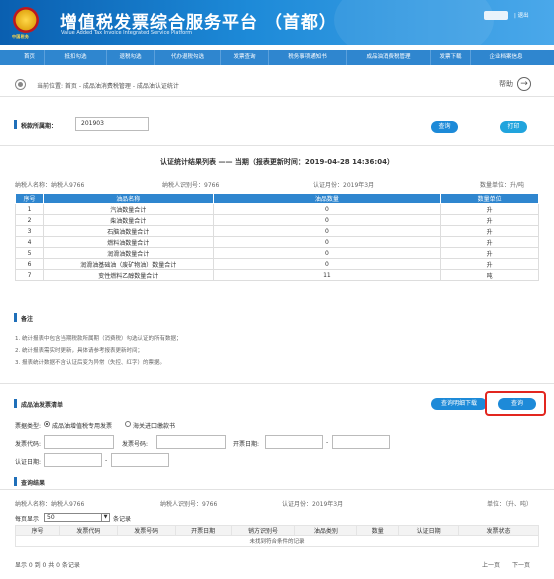 The width and height of the screenshot is (554, 579). Describe the element at coordinates (98, 339) in the screenshot. I see `note-line: 1. 统计报表中包含当期税款所属期（消费税）勾选认证的所有数据；` at that location.